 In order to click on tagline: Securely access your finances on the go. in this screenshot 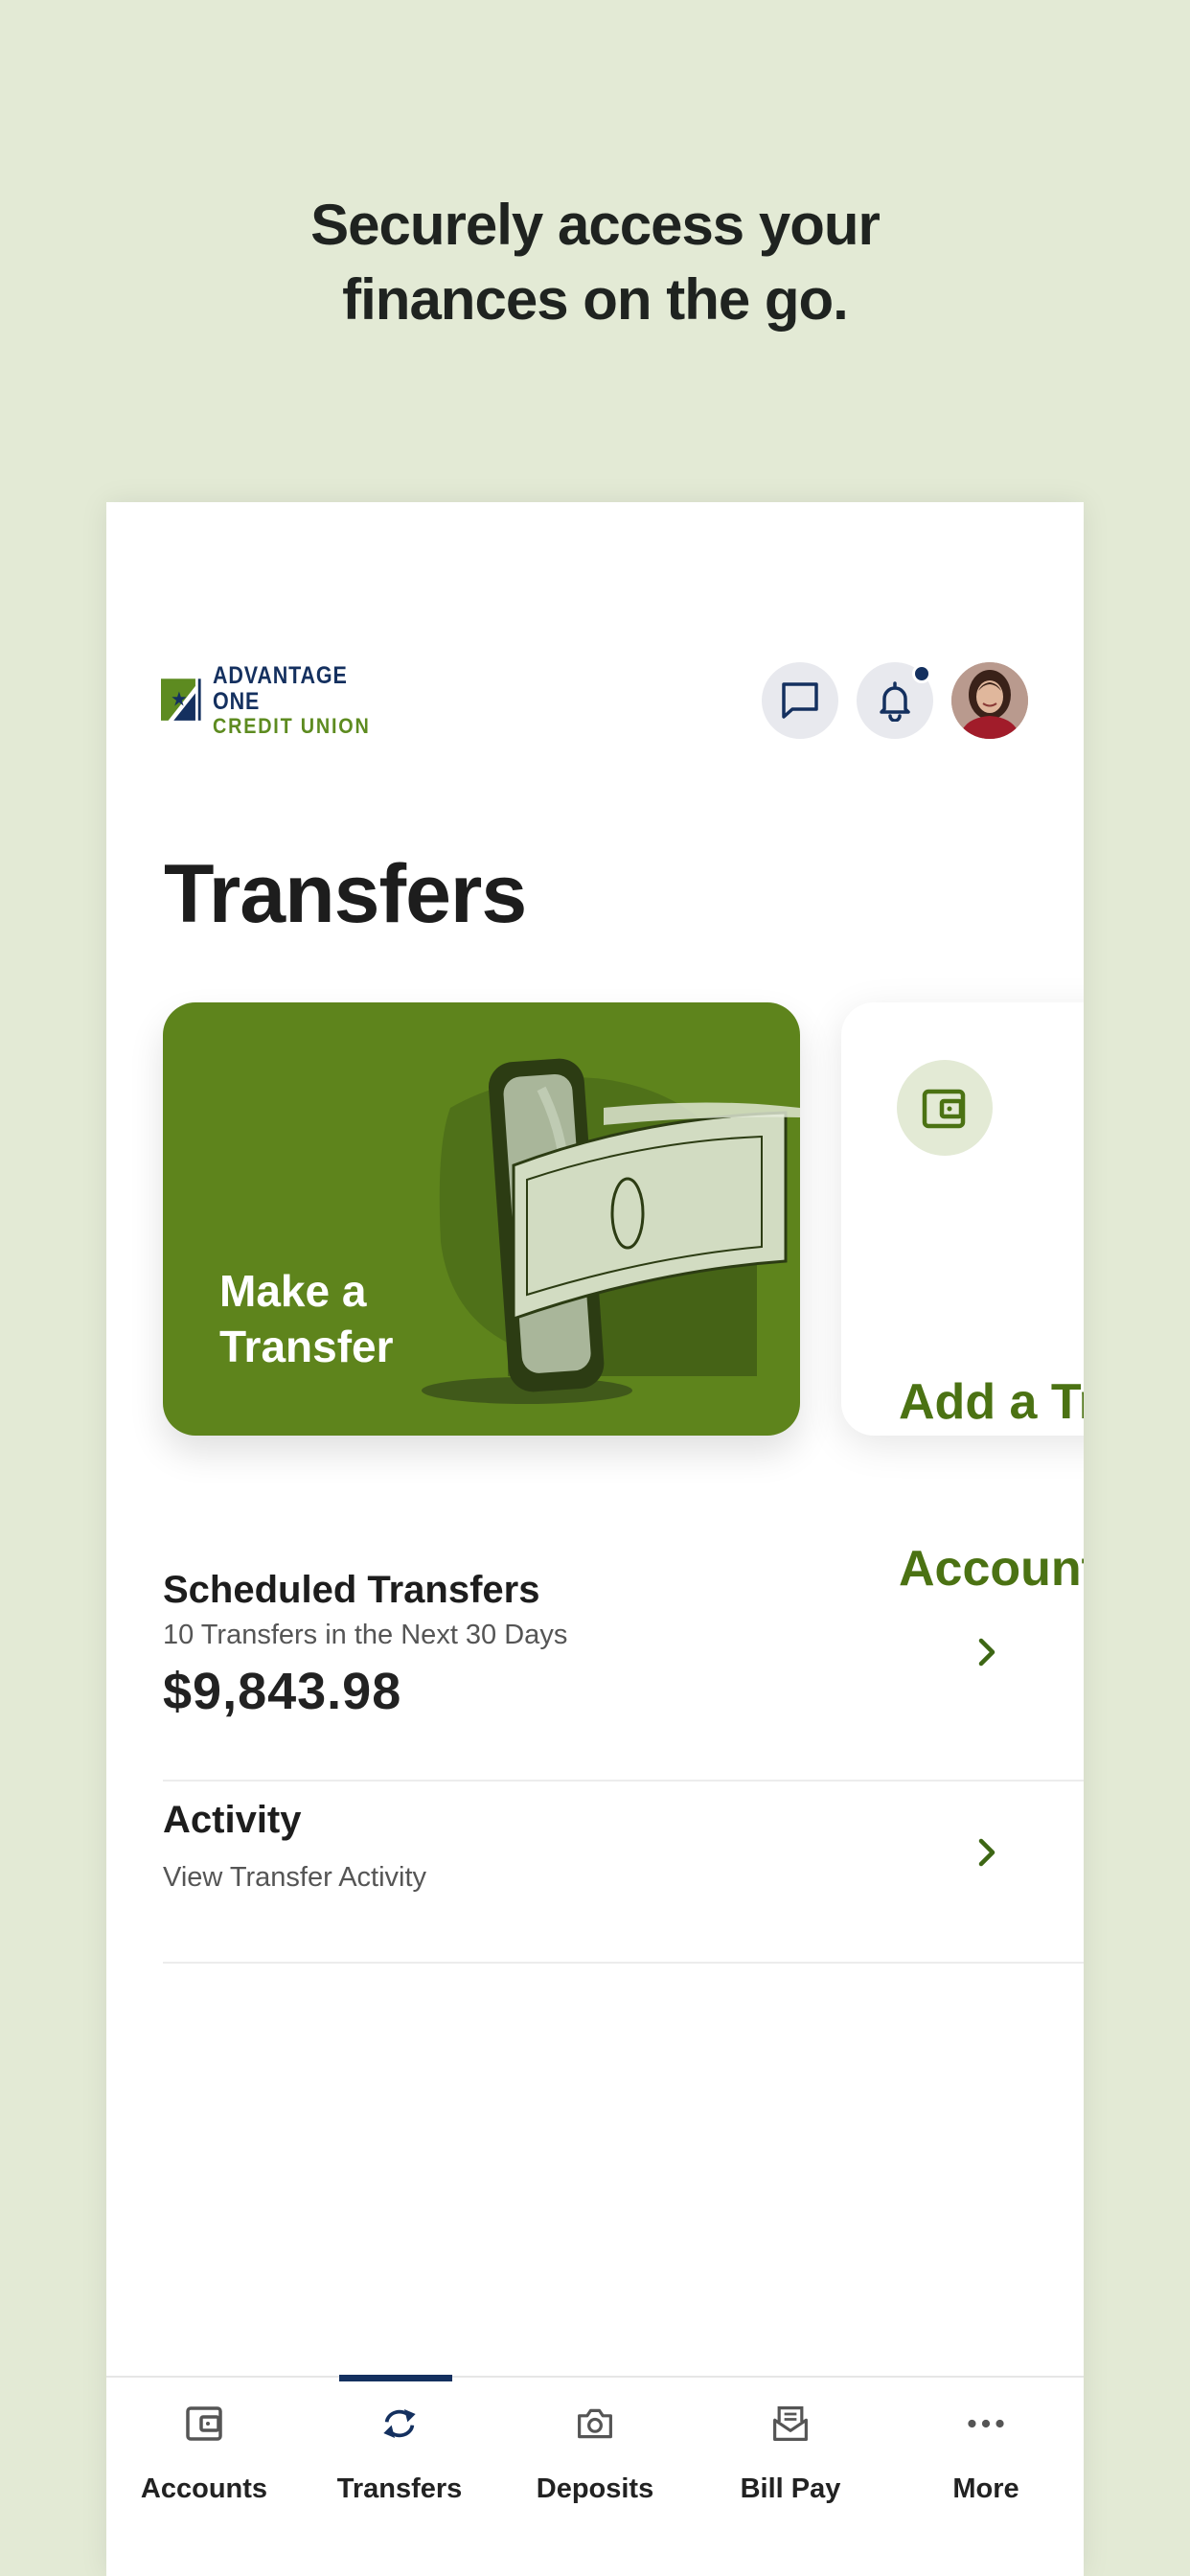, I will do `click(595, 262)`.